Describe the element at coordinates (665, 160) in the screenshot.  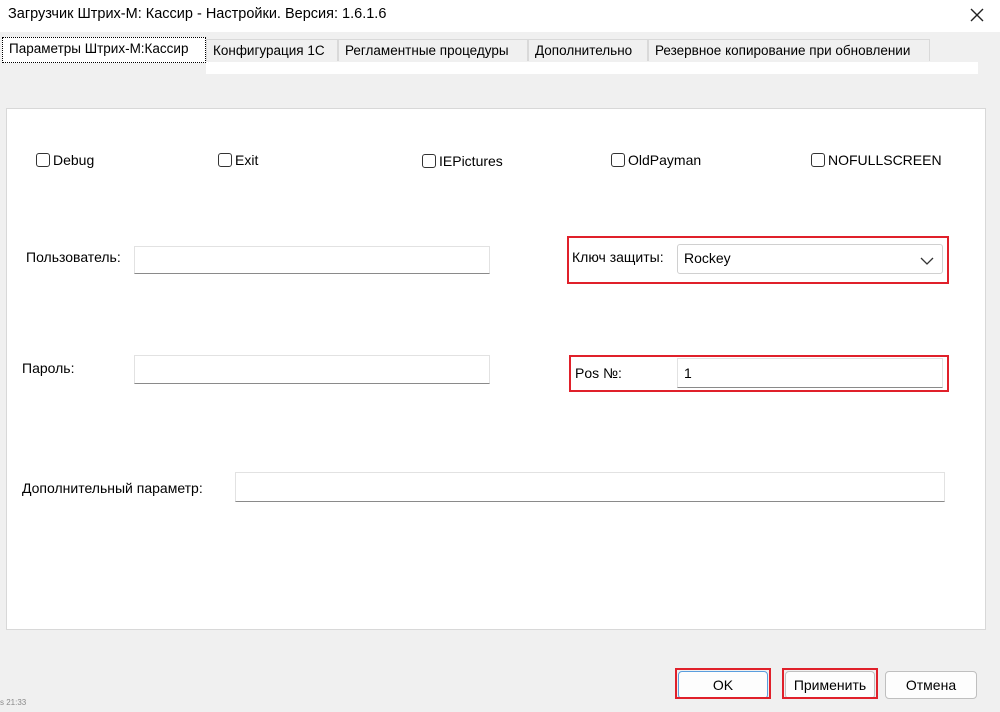
I see `checkbox-label: OldPayman` at that location.